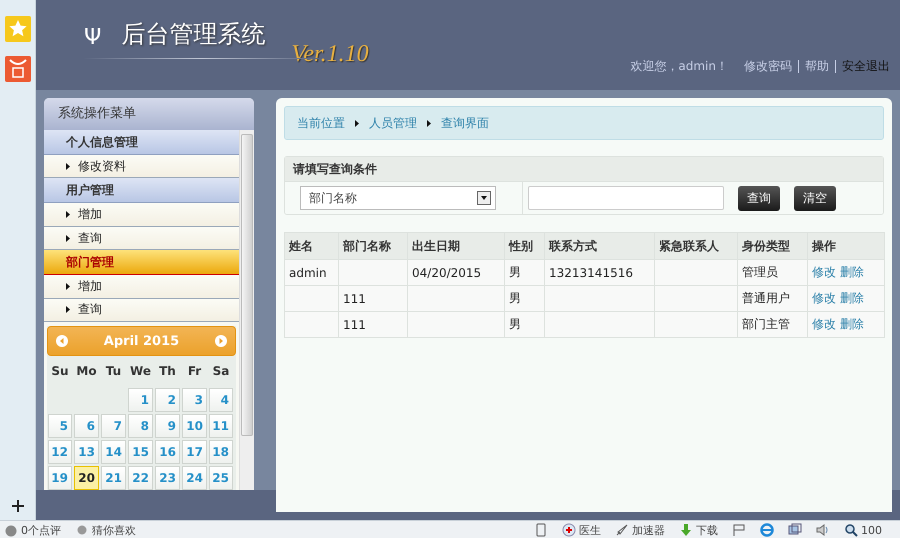 This screenshot has width=900, height=538. I want to click on status-label: 医生, so click(590, 530).